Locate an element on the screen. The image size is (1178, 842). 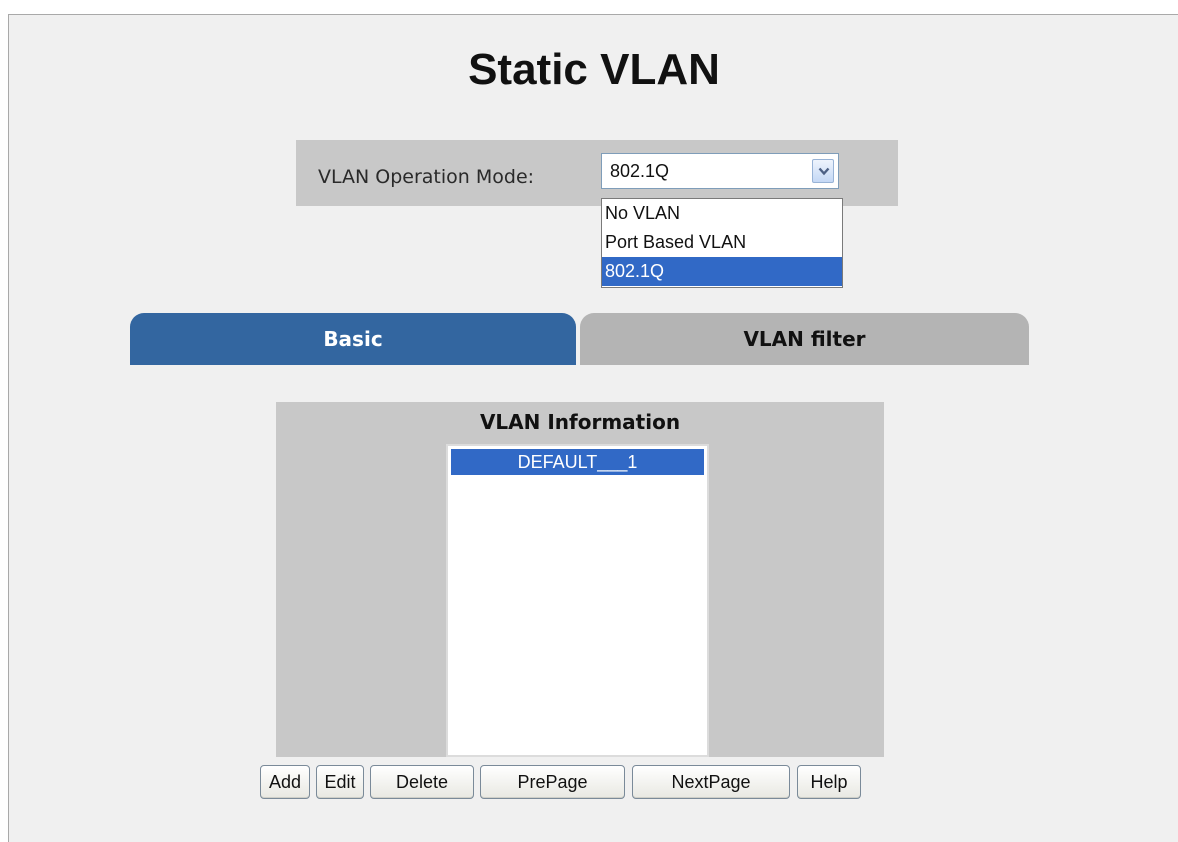
vlan-mode-selected-value: 802.1Q is located at coordinates (640, 171).